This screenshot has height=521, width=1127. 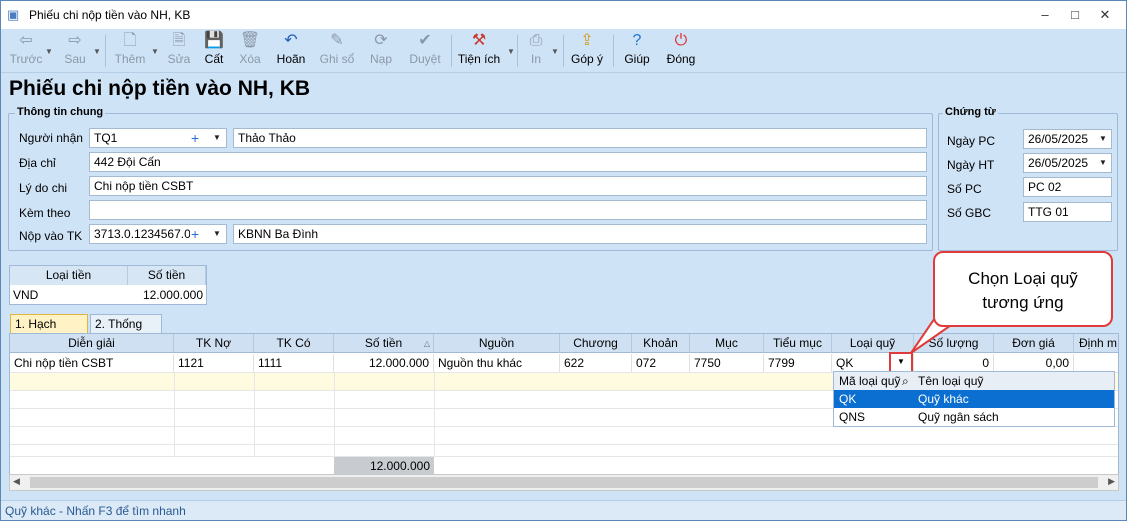 I want to click on currency-amount-cell: 12.000.000, so click(x=167, y=295).